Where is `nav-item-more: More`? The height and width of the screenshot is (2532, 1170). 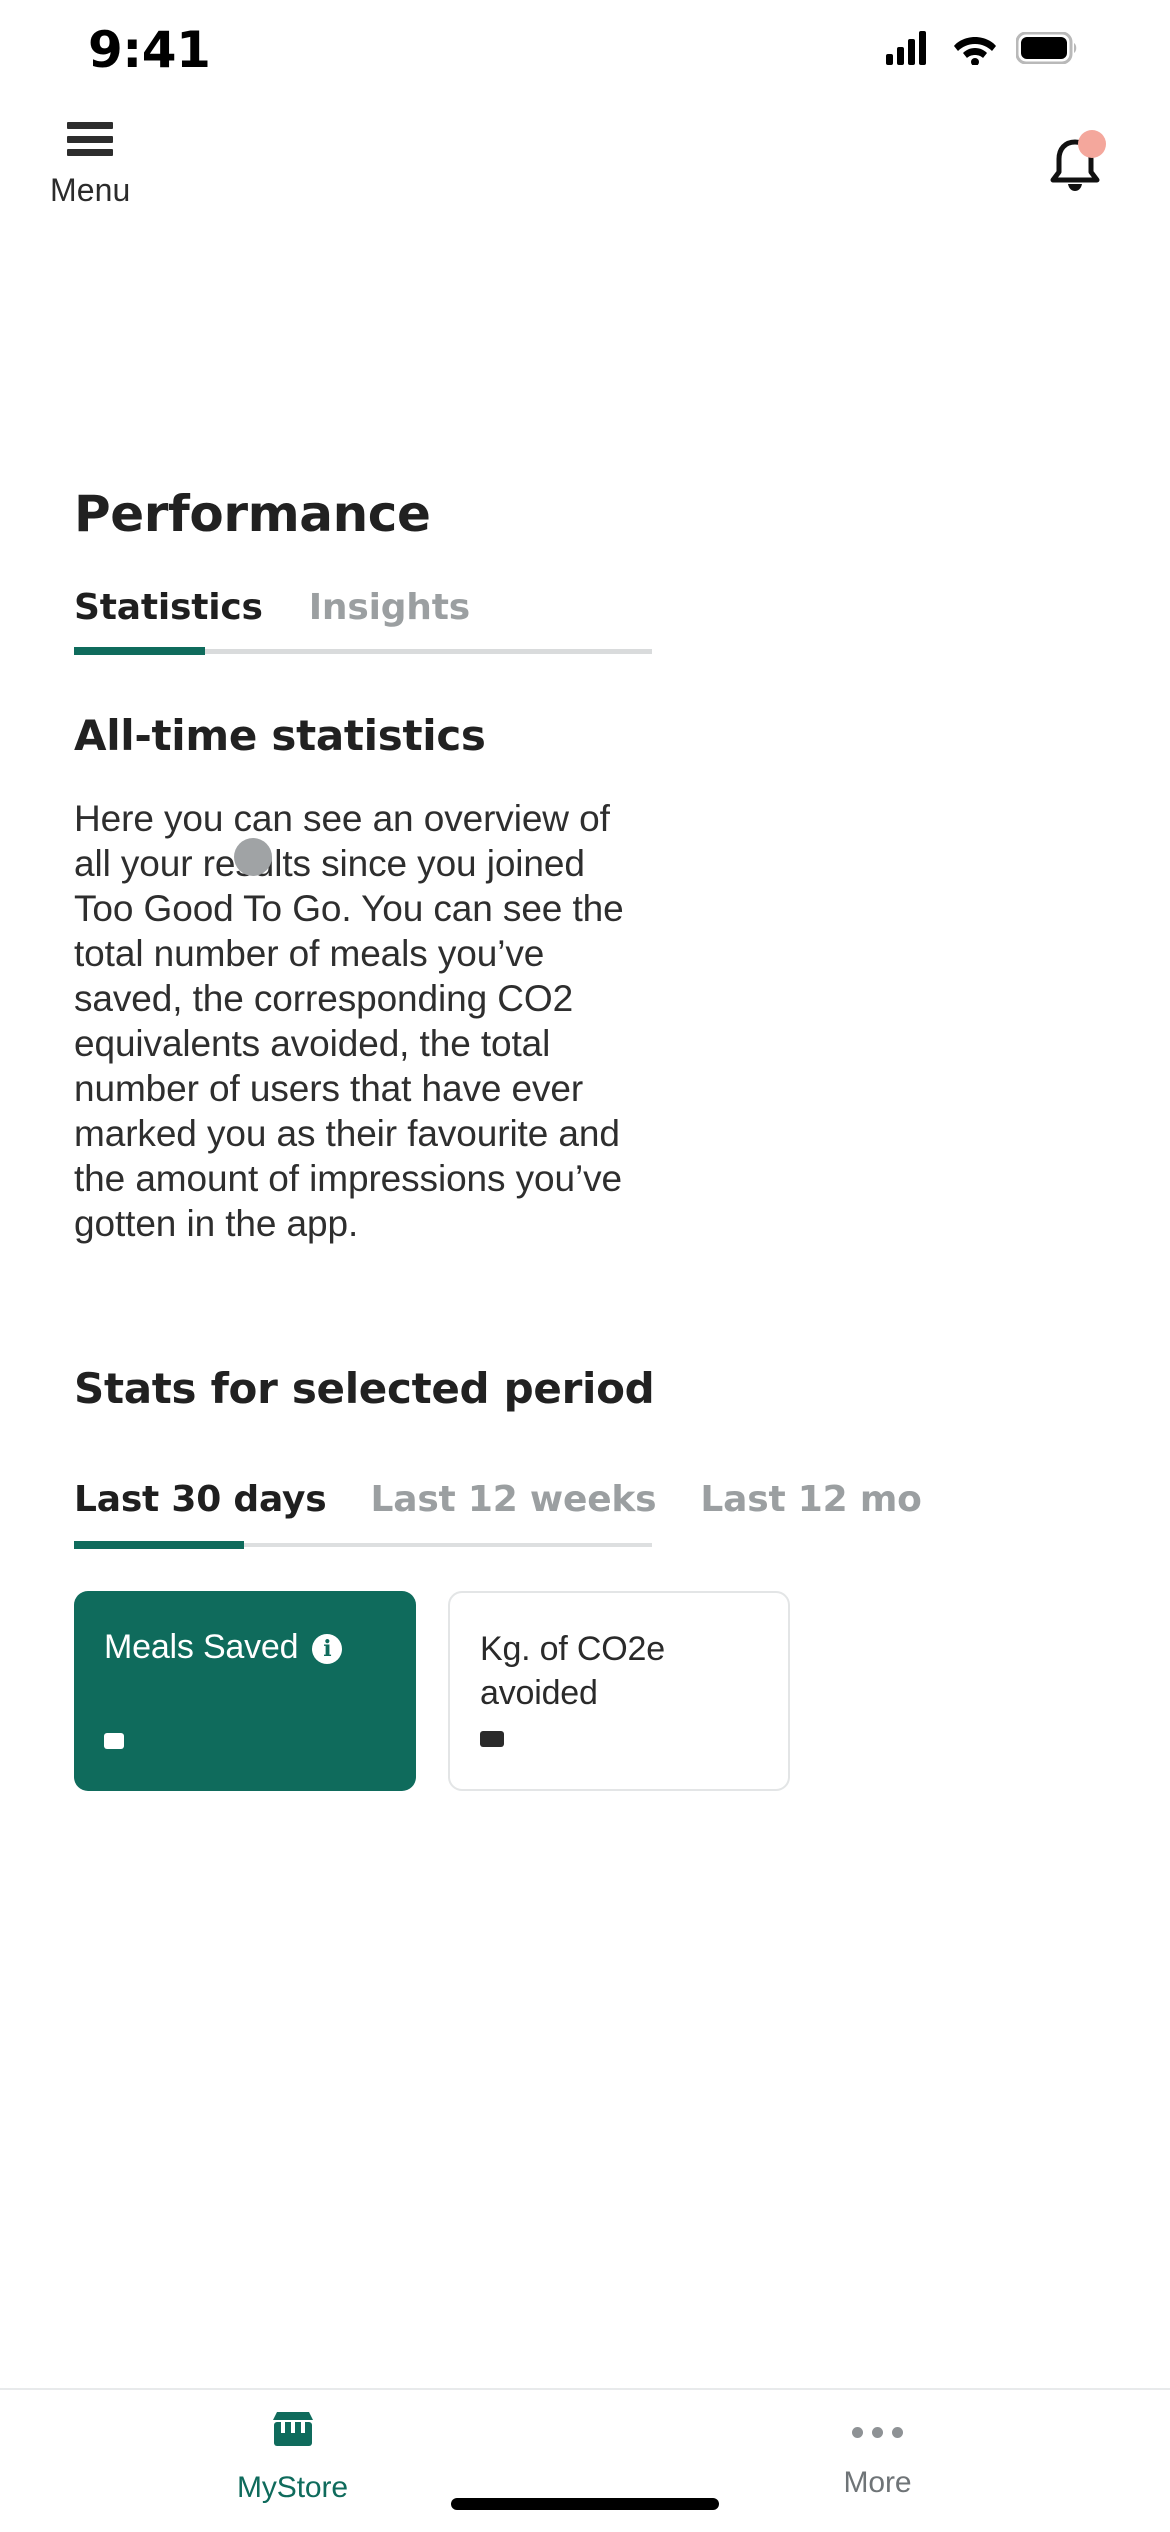 nav-item-more: More is located at coordinates (877, 2454).